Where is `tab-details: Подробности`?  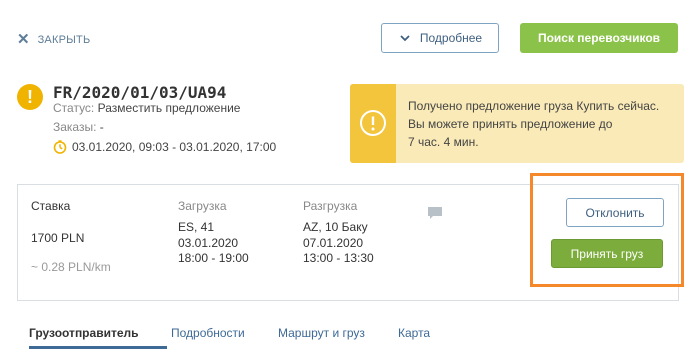
tab-details: Подробности is located at coordinates (208, 333).